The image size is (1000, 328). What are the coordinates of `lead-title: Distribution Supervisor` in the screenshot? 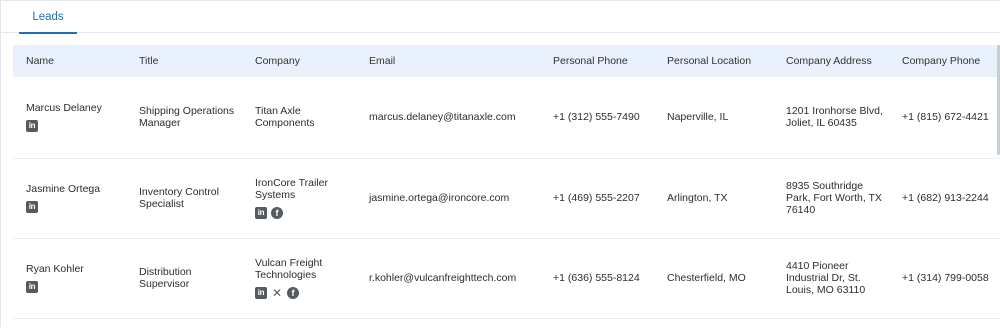 It's located at (165, 278).